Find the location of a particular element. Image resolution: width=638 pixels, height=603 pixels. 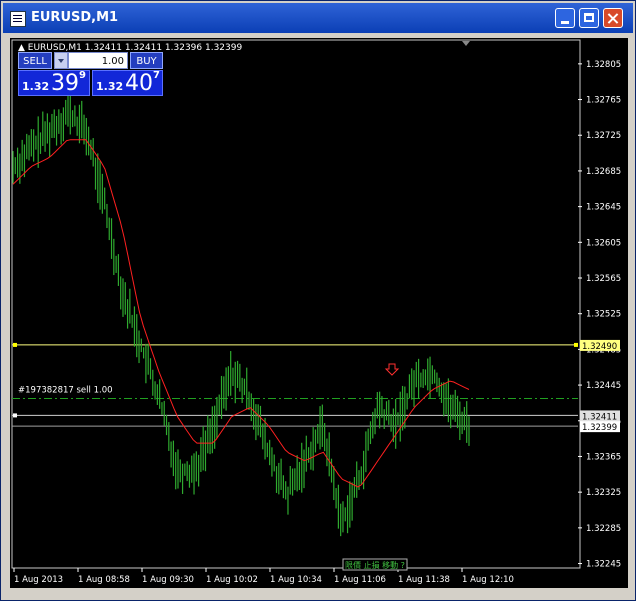

buy-price-big: 40 is located at coordinates (139, 83).